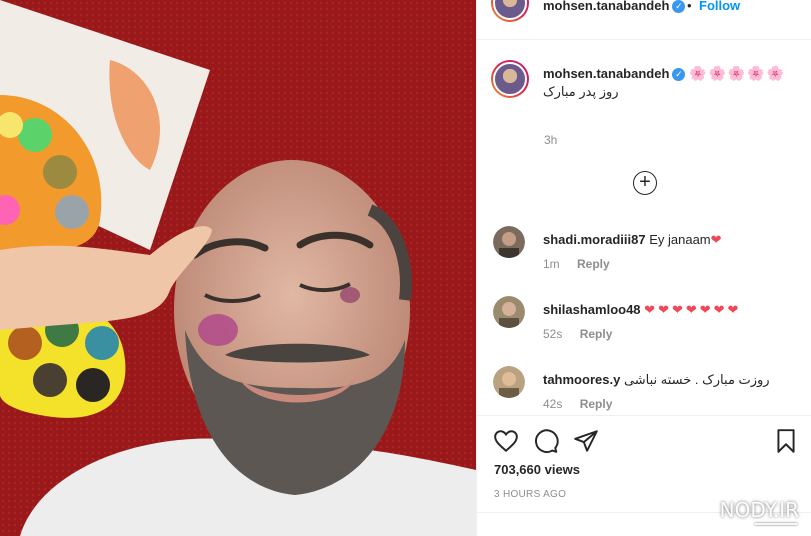  Describe the element at coordinates (581, 91) in the screenshot. I see `caption-text: روز پدر مبارک` at that location.